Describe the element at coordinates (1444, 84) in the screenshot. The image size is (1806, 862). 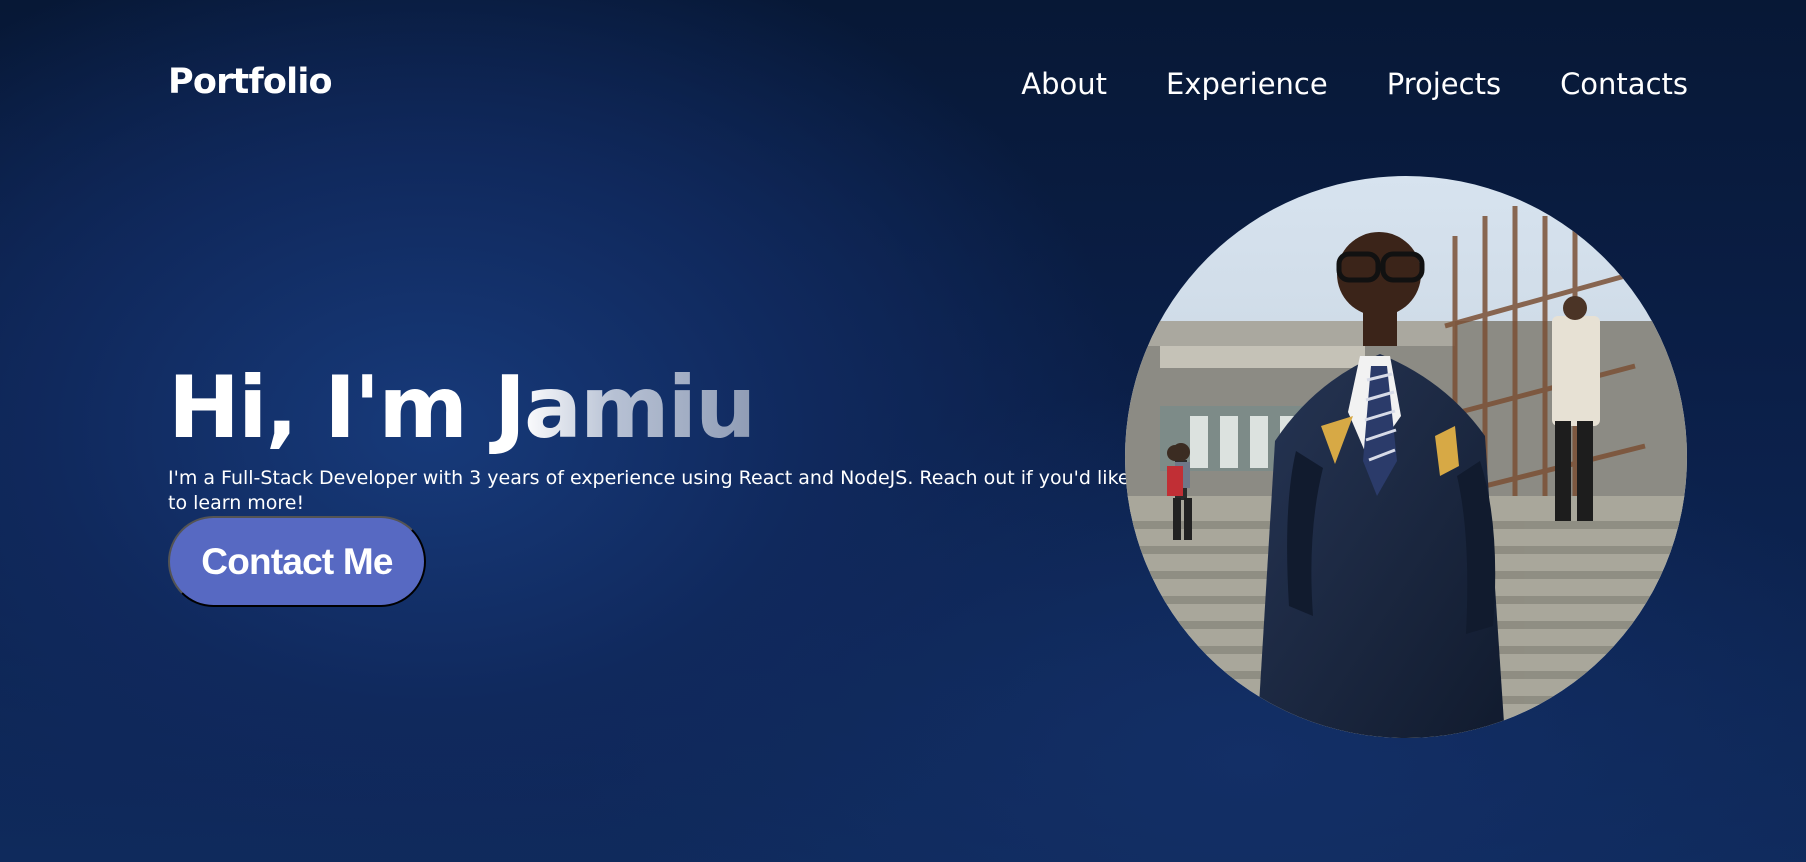
I see `nav-projects: Projects` at that location.